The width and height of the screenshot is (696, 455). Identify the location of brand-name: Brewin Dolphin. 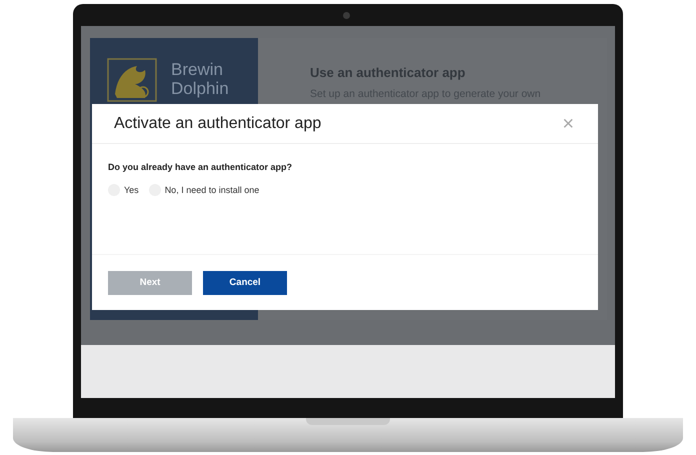
(200, 79).